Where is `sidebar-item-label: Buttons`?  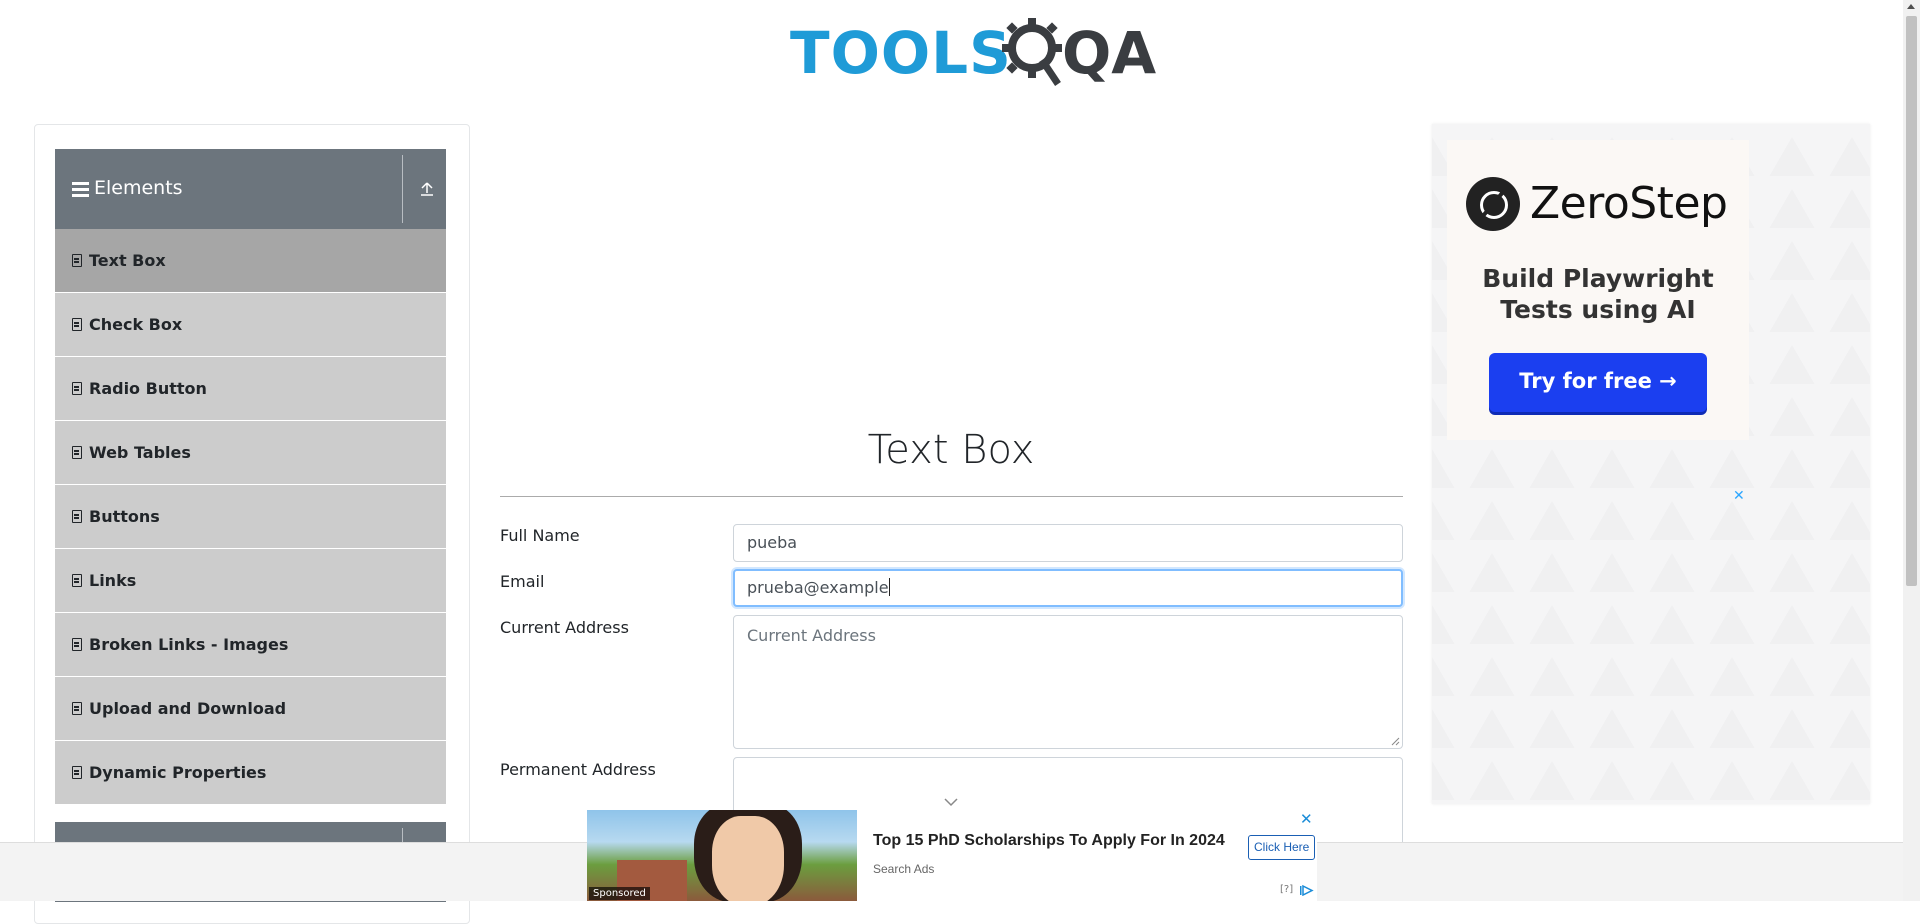 sidebar-item-label: Buttons is located at coordinates (124, 516).